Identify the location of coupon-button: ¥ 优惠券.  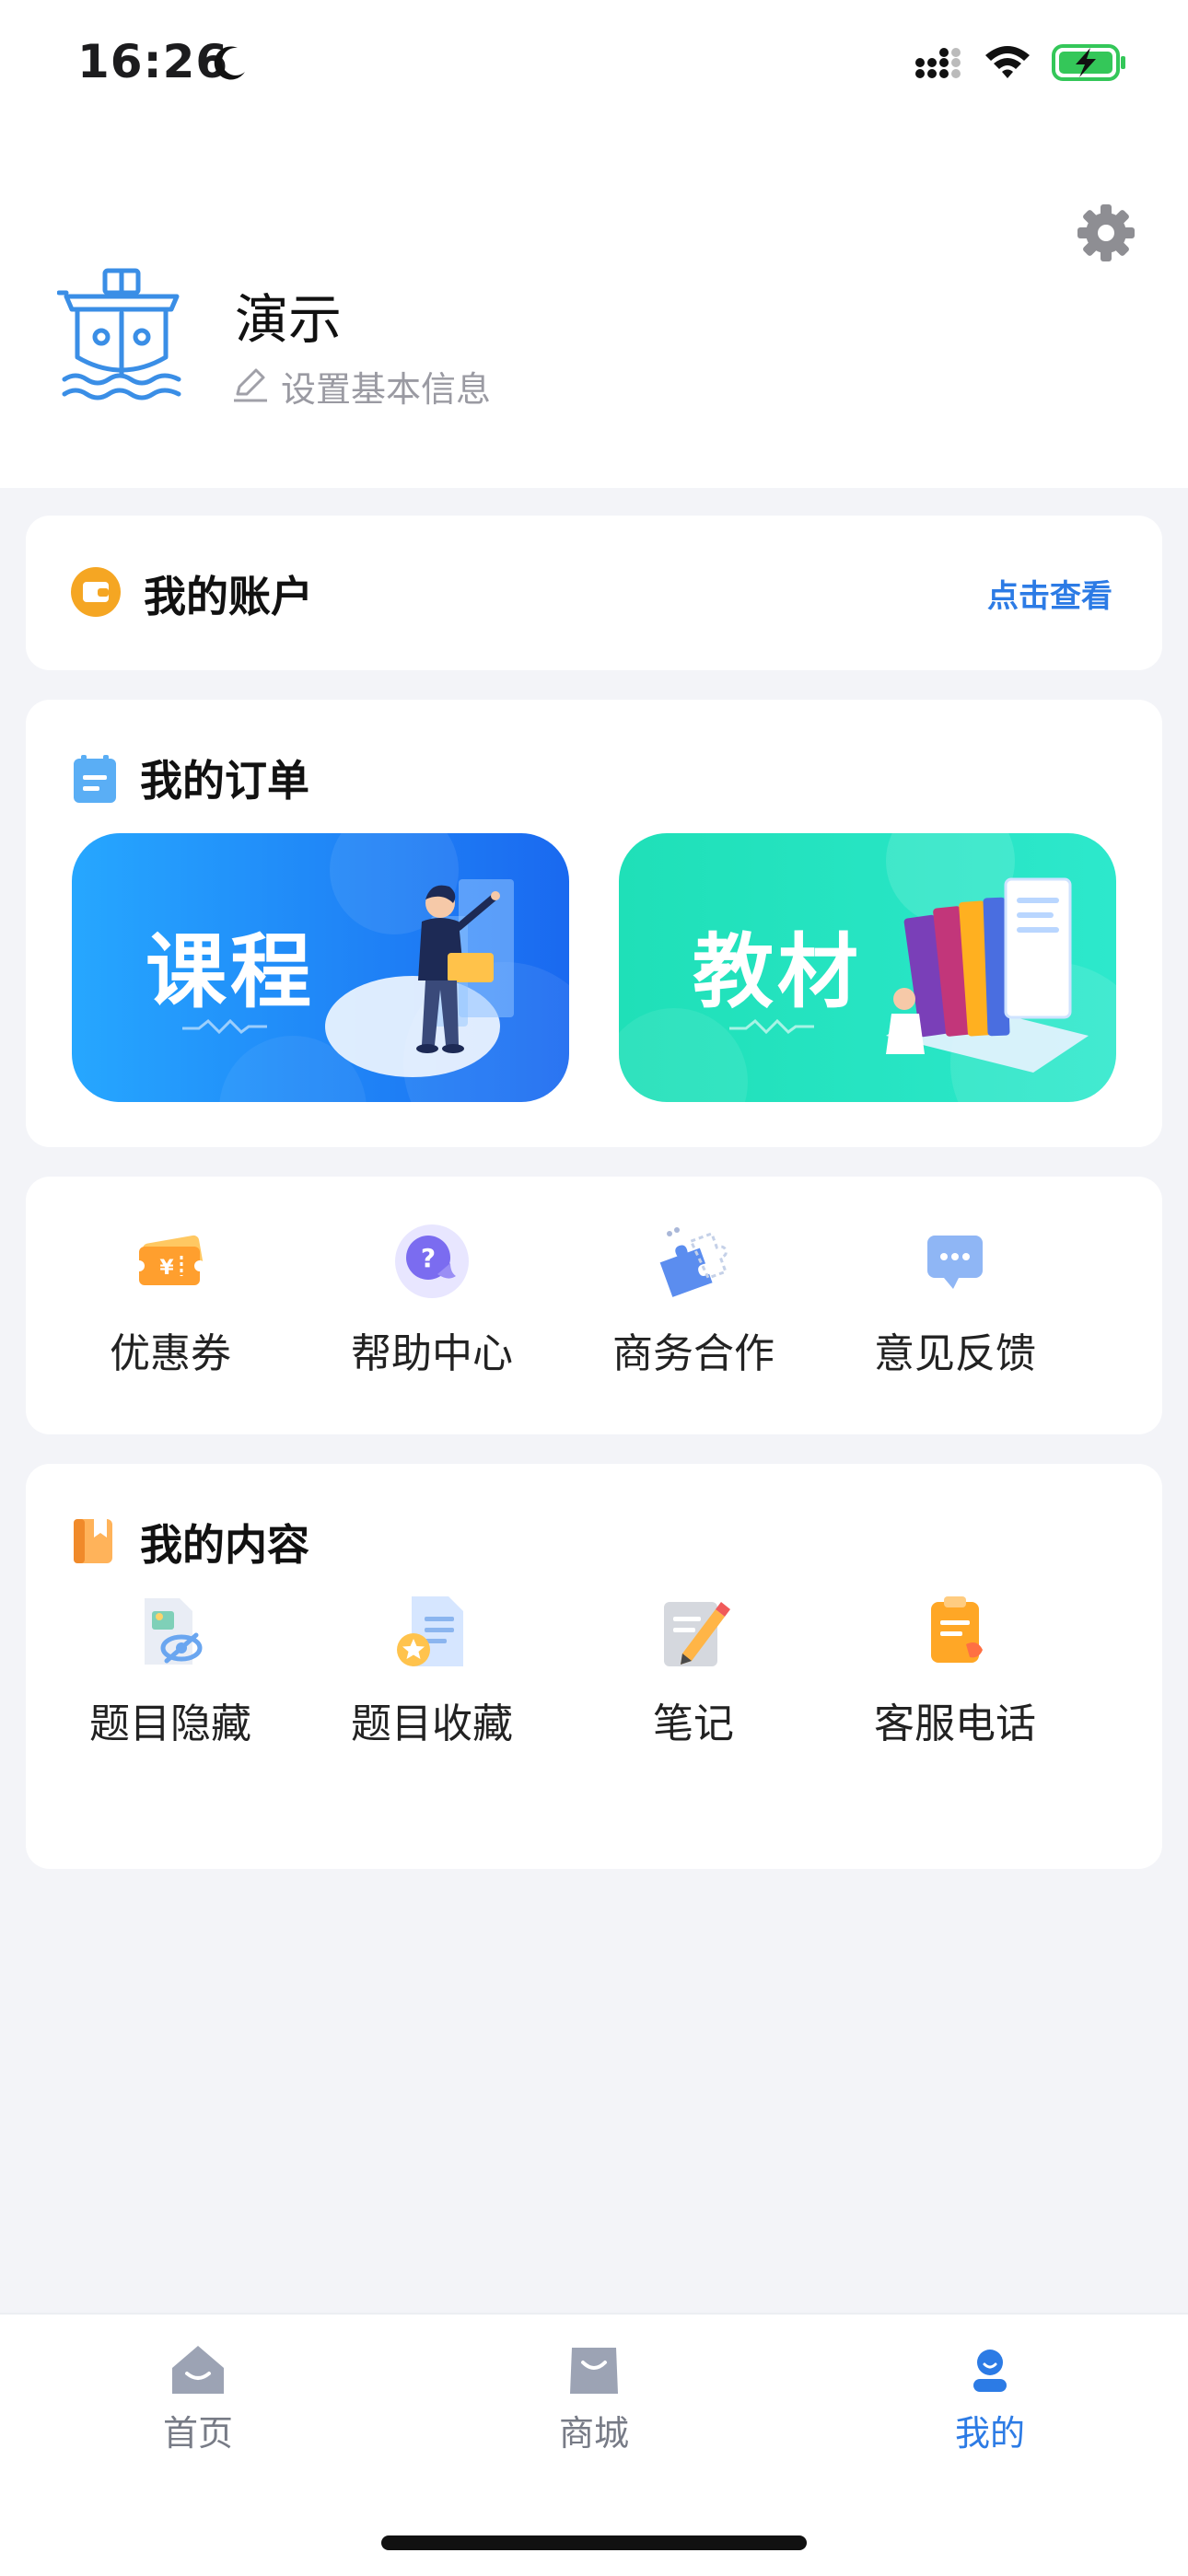
(170, 1301).